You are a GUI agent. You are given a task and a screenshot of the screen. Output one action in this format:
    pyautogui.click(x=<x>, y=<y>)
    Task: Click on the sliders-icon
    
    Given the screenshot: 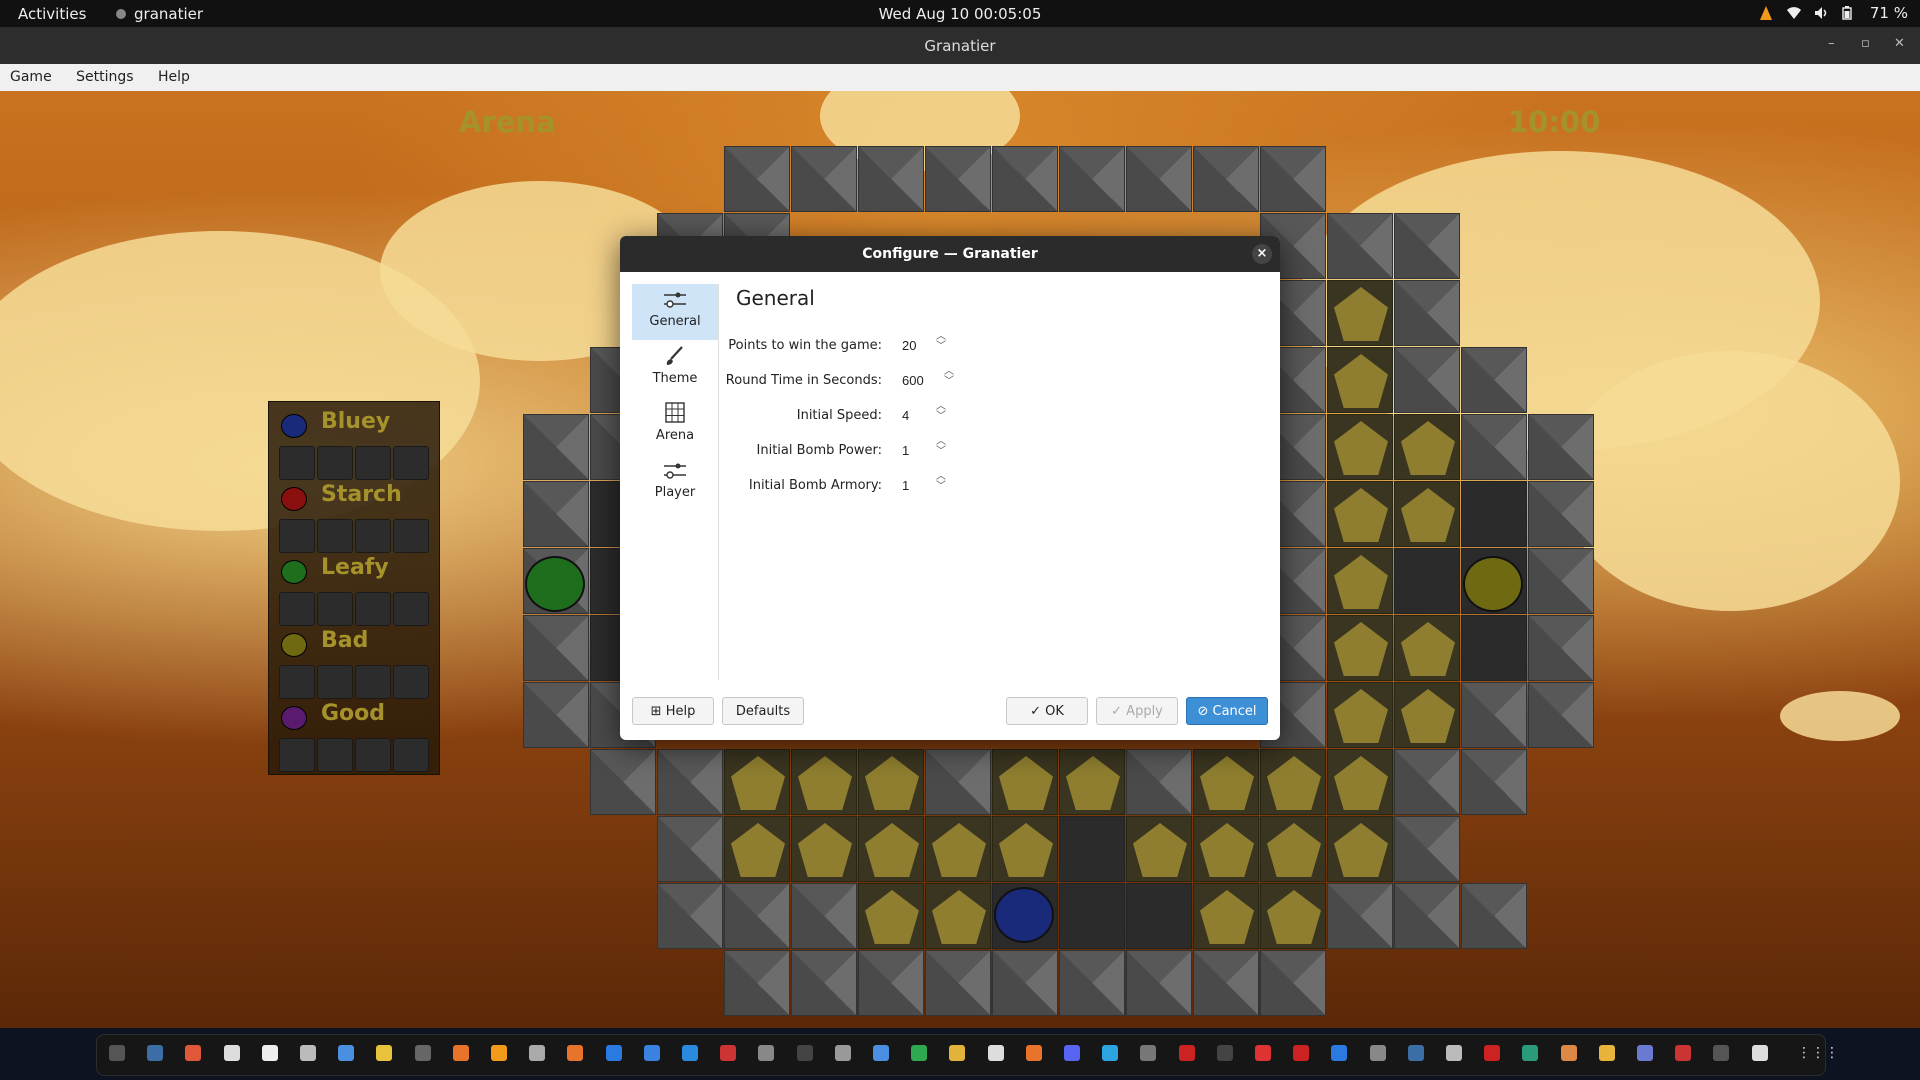 What is the action you would take?
    pyautogui.click(x=675, y=472)
    